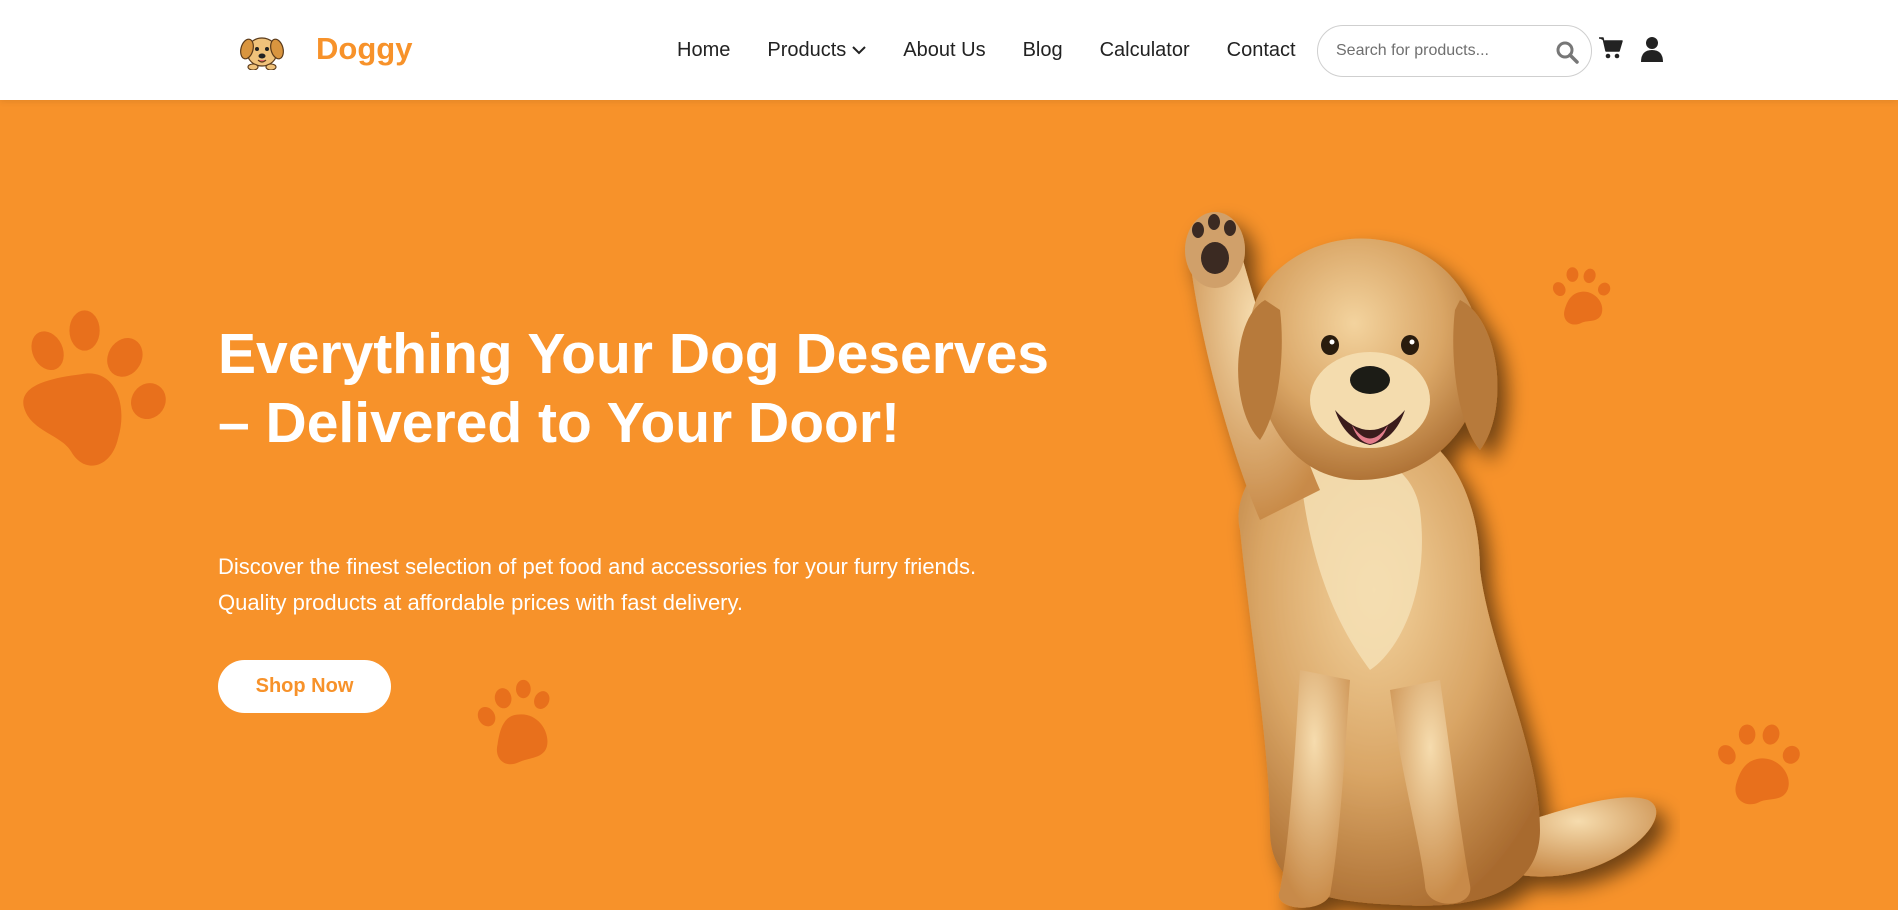 The image size is (1898, 910). I want to click on nav-blog: Blog, so click(1043, 50).